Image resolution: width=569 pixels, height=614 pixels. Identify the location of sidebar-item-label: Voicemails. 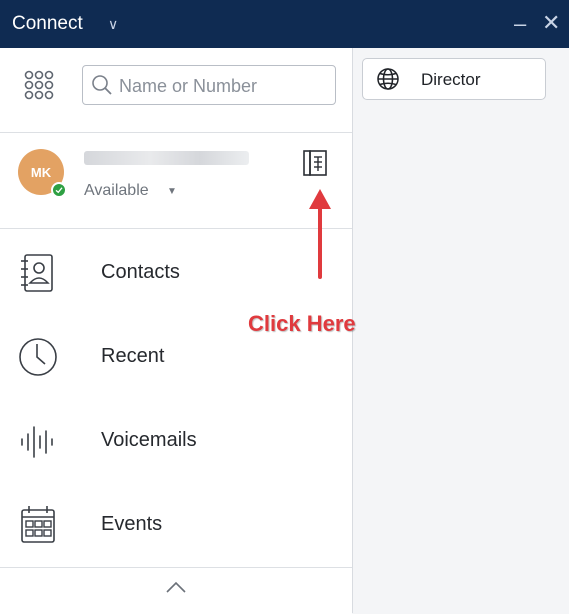
(149, 440).